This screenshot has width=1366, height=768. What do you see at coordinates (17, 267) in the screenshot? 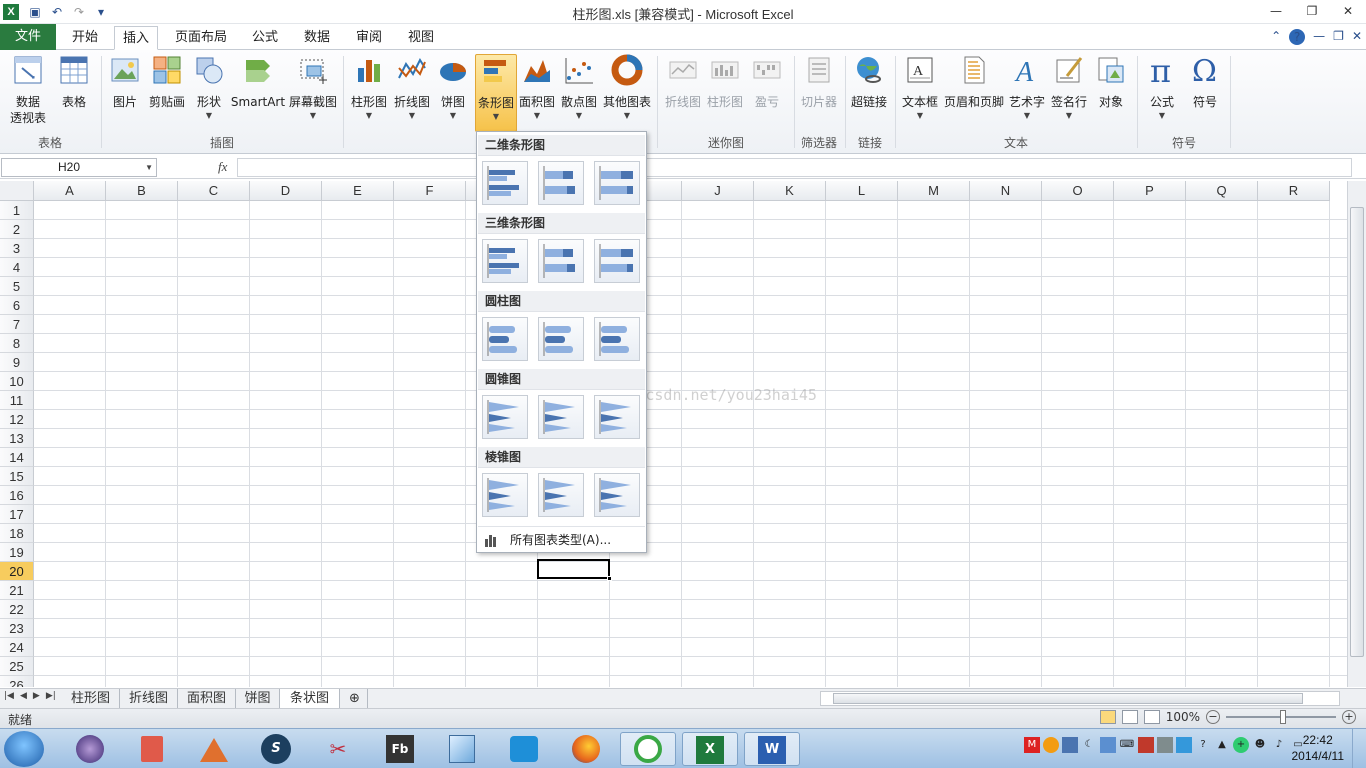
I see `row-header: 4` at bounding box center [17, 267].